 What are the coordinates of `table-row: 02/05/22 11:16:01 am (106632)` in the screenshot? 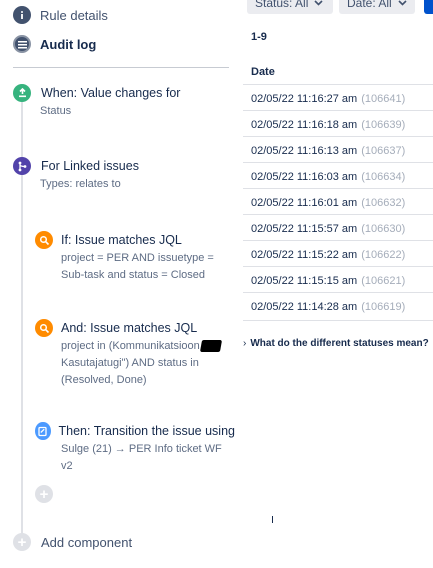 It's located at (338, 202).